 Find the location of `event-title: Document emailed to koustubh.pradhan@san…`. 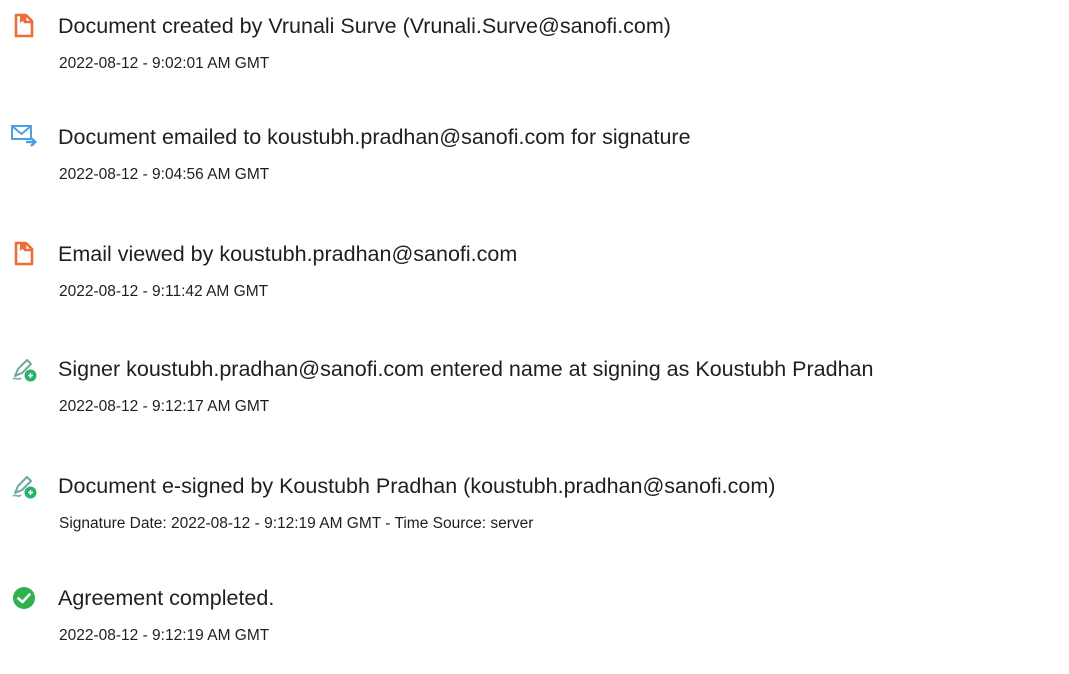

event-title: Document emailed to koustubh.pradhan@san… is located at coordinates (374, 137).